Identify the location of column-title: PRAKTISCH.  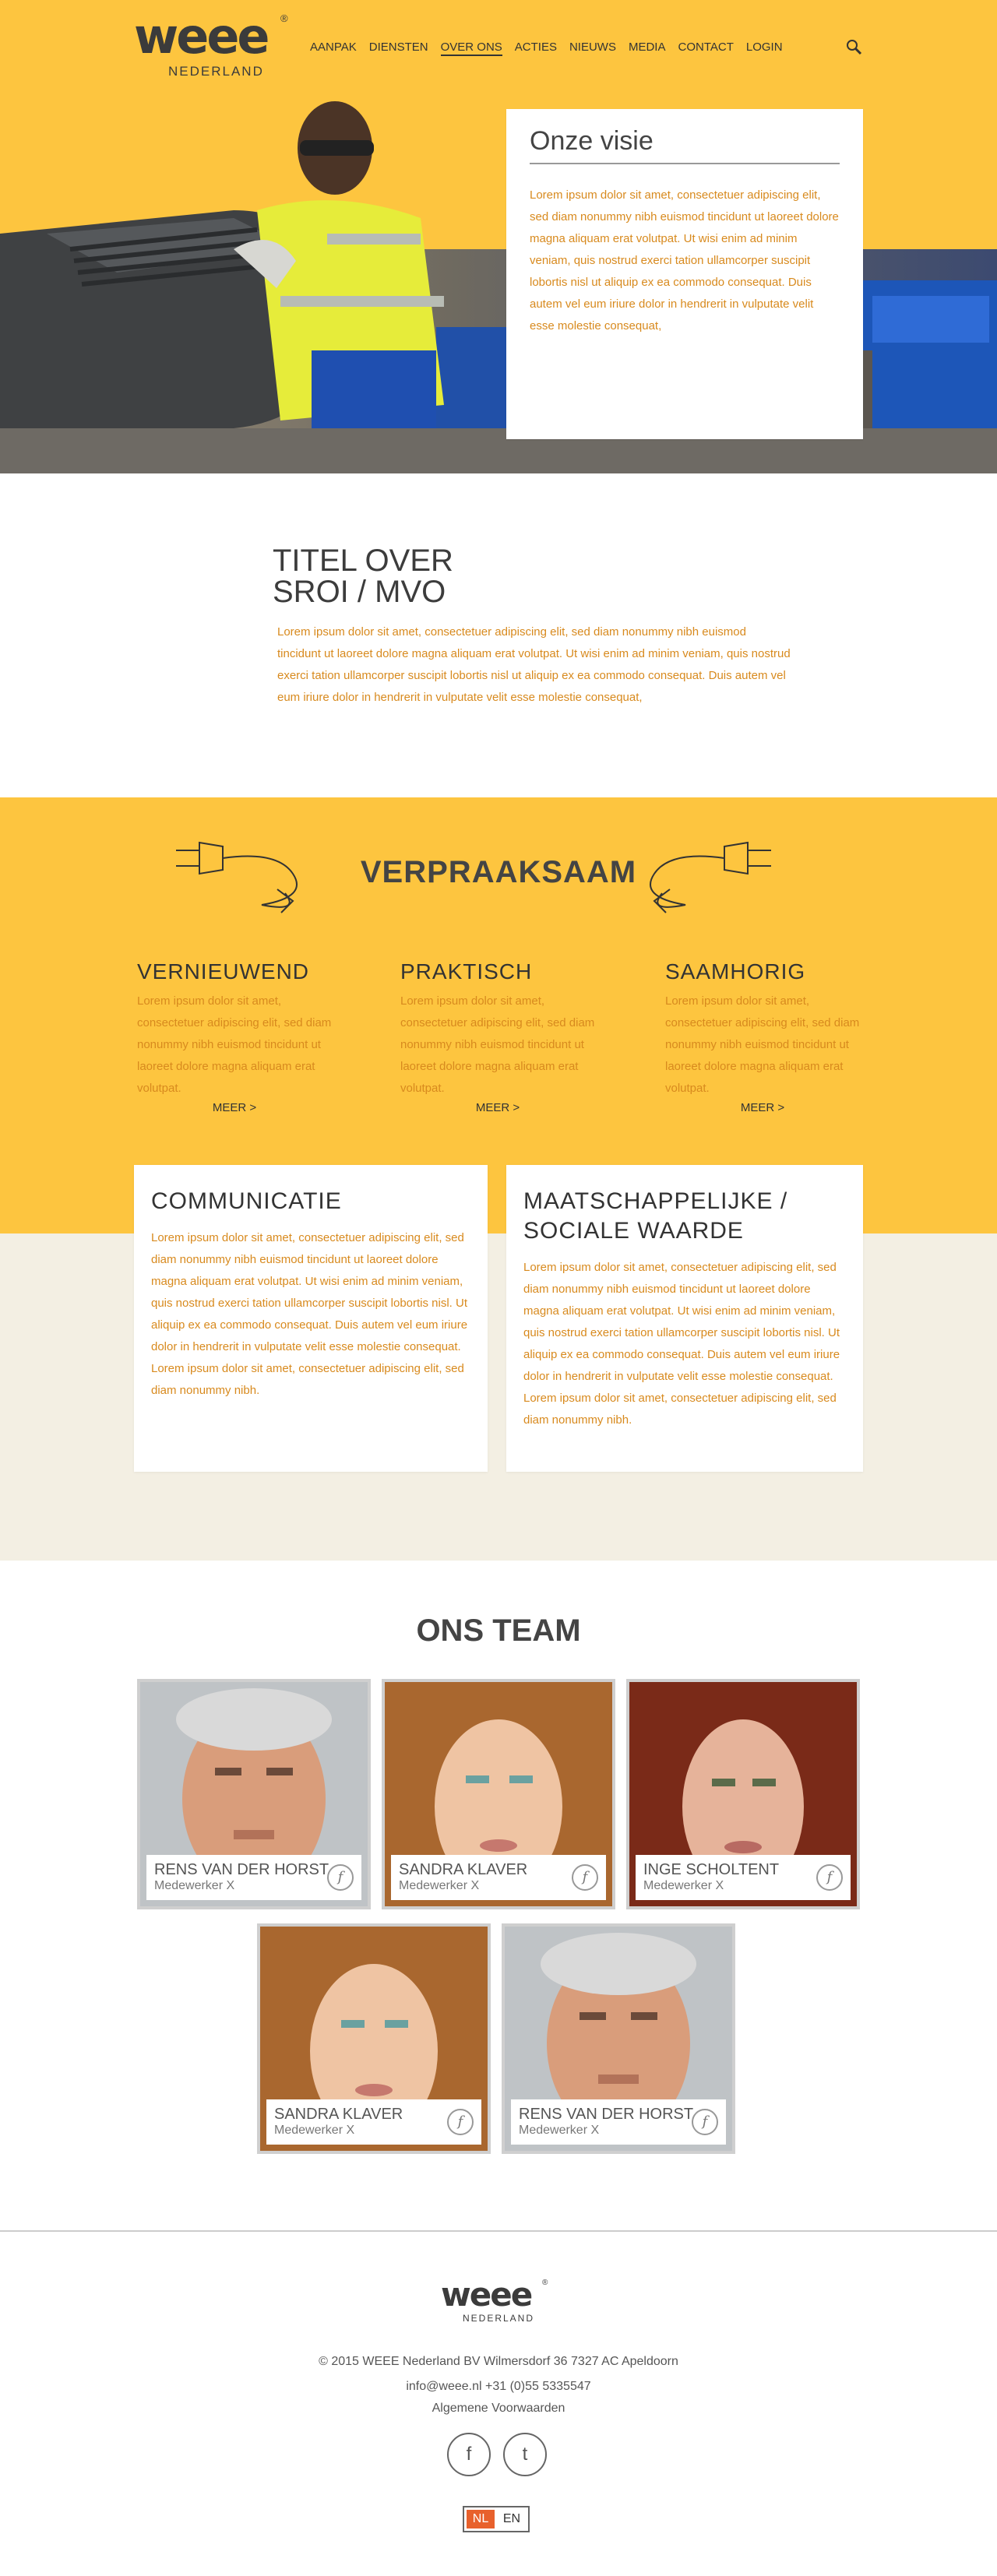
(466, 971).